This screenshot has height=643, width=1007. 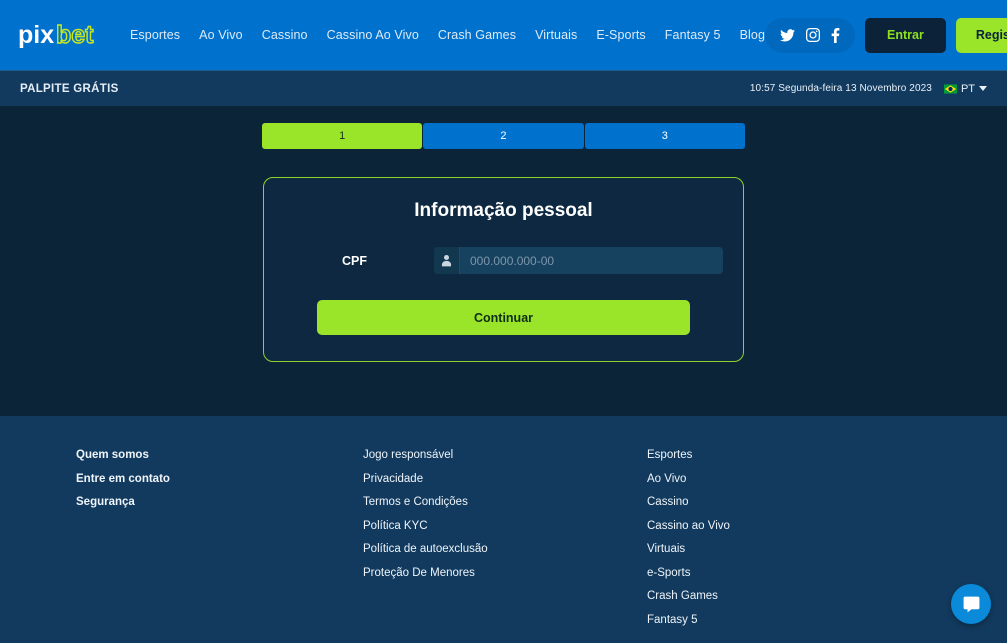 What do you see at coordinates (221, 35) in the screenshot?
I see `nav-item-ao-vivo: Ao Vivo` at bounding box center [221, 35].